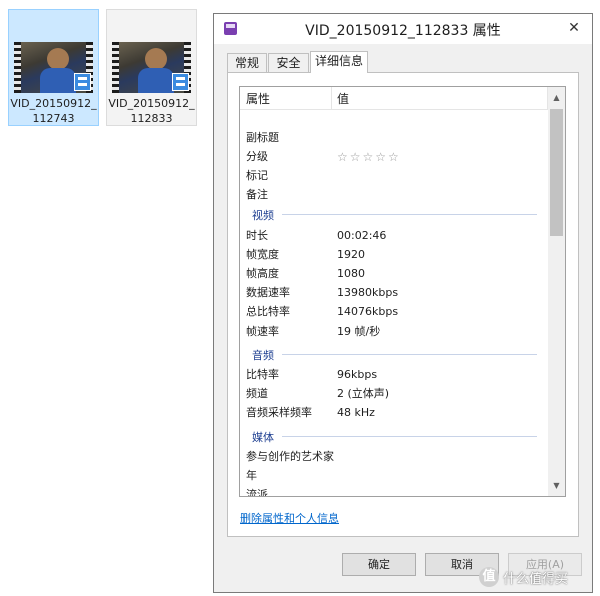 The height and width of the screenshot is (596, 600). Describe the element at coordinates (247, 62) in the screenshot. I see `tab-general: 常规` at that location.